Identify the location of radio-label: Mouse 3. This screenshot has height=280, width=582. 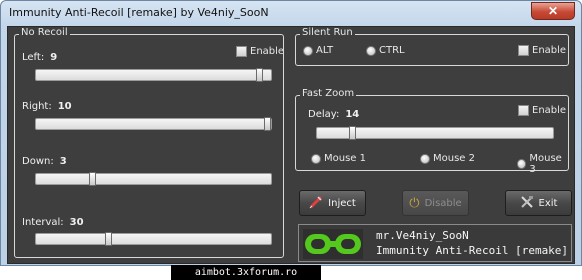
(545, 164).